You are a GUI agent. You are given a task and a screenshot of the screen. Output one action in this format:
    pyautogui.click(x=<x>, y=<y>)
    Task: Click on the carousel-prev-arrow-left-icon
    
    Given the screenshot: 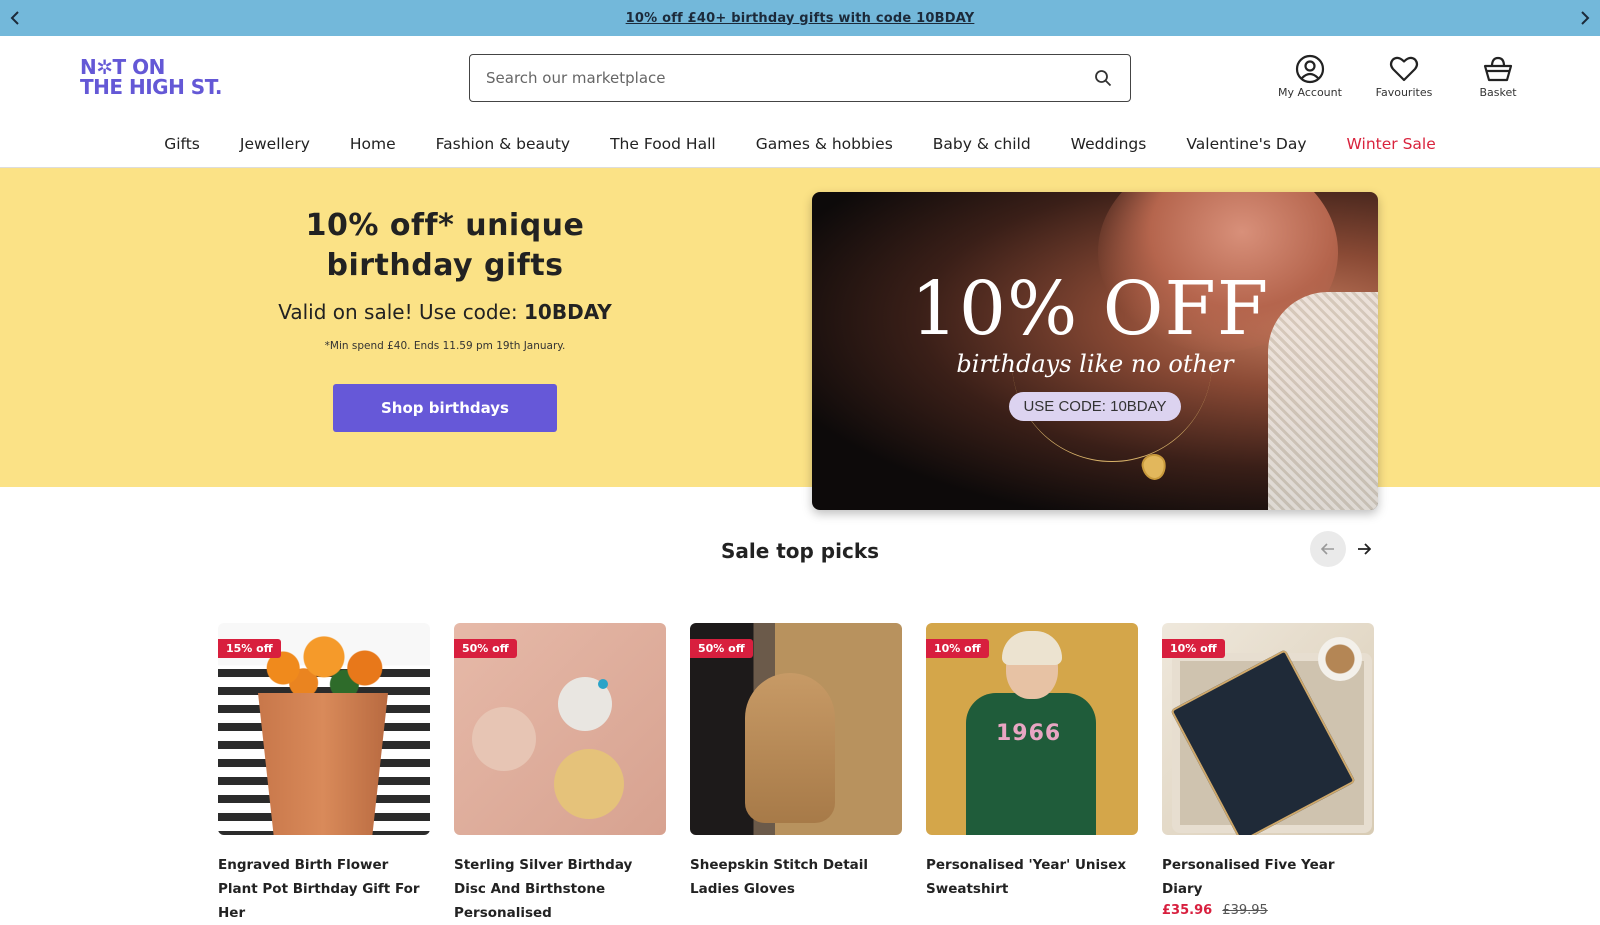 What is the action you would take?
    pyautogui.click(x=1328, y=549)
    